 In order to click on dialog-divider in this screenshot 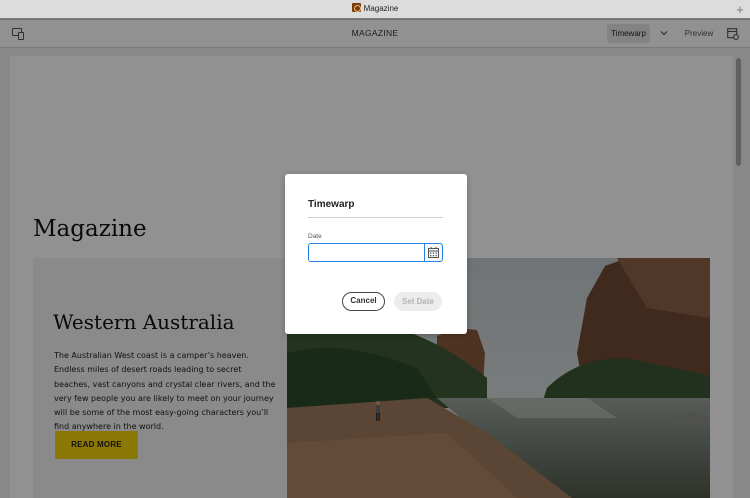, I will do `click(375, 217)`.